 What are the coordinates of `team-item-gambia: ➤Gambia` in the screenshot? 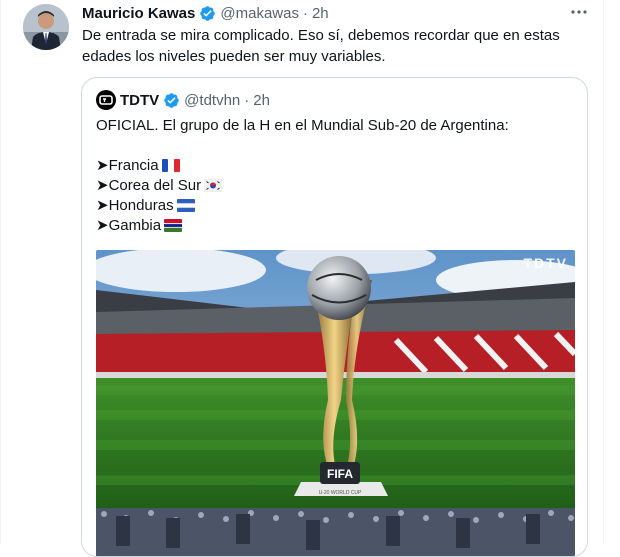 It's located at (336, 226).